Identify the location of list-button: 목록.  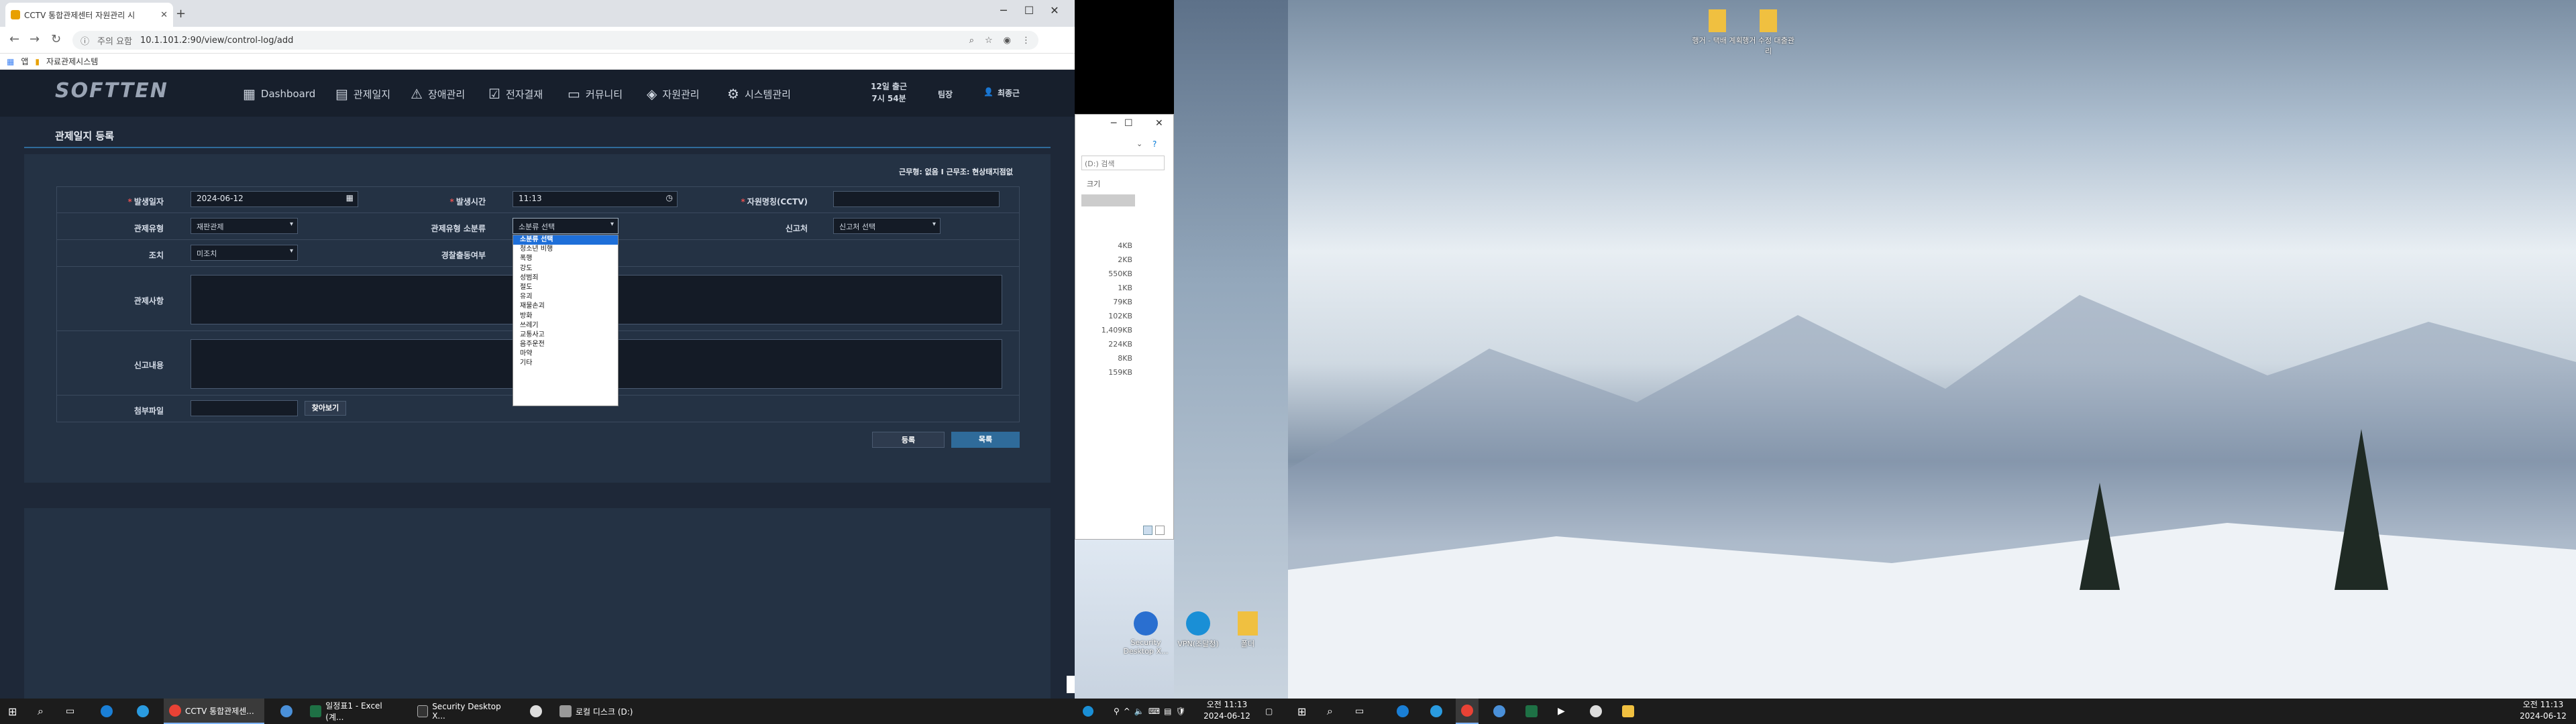
(985, 440).